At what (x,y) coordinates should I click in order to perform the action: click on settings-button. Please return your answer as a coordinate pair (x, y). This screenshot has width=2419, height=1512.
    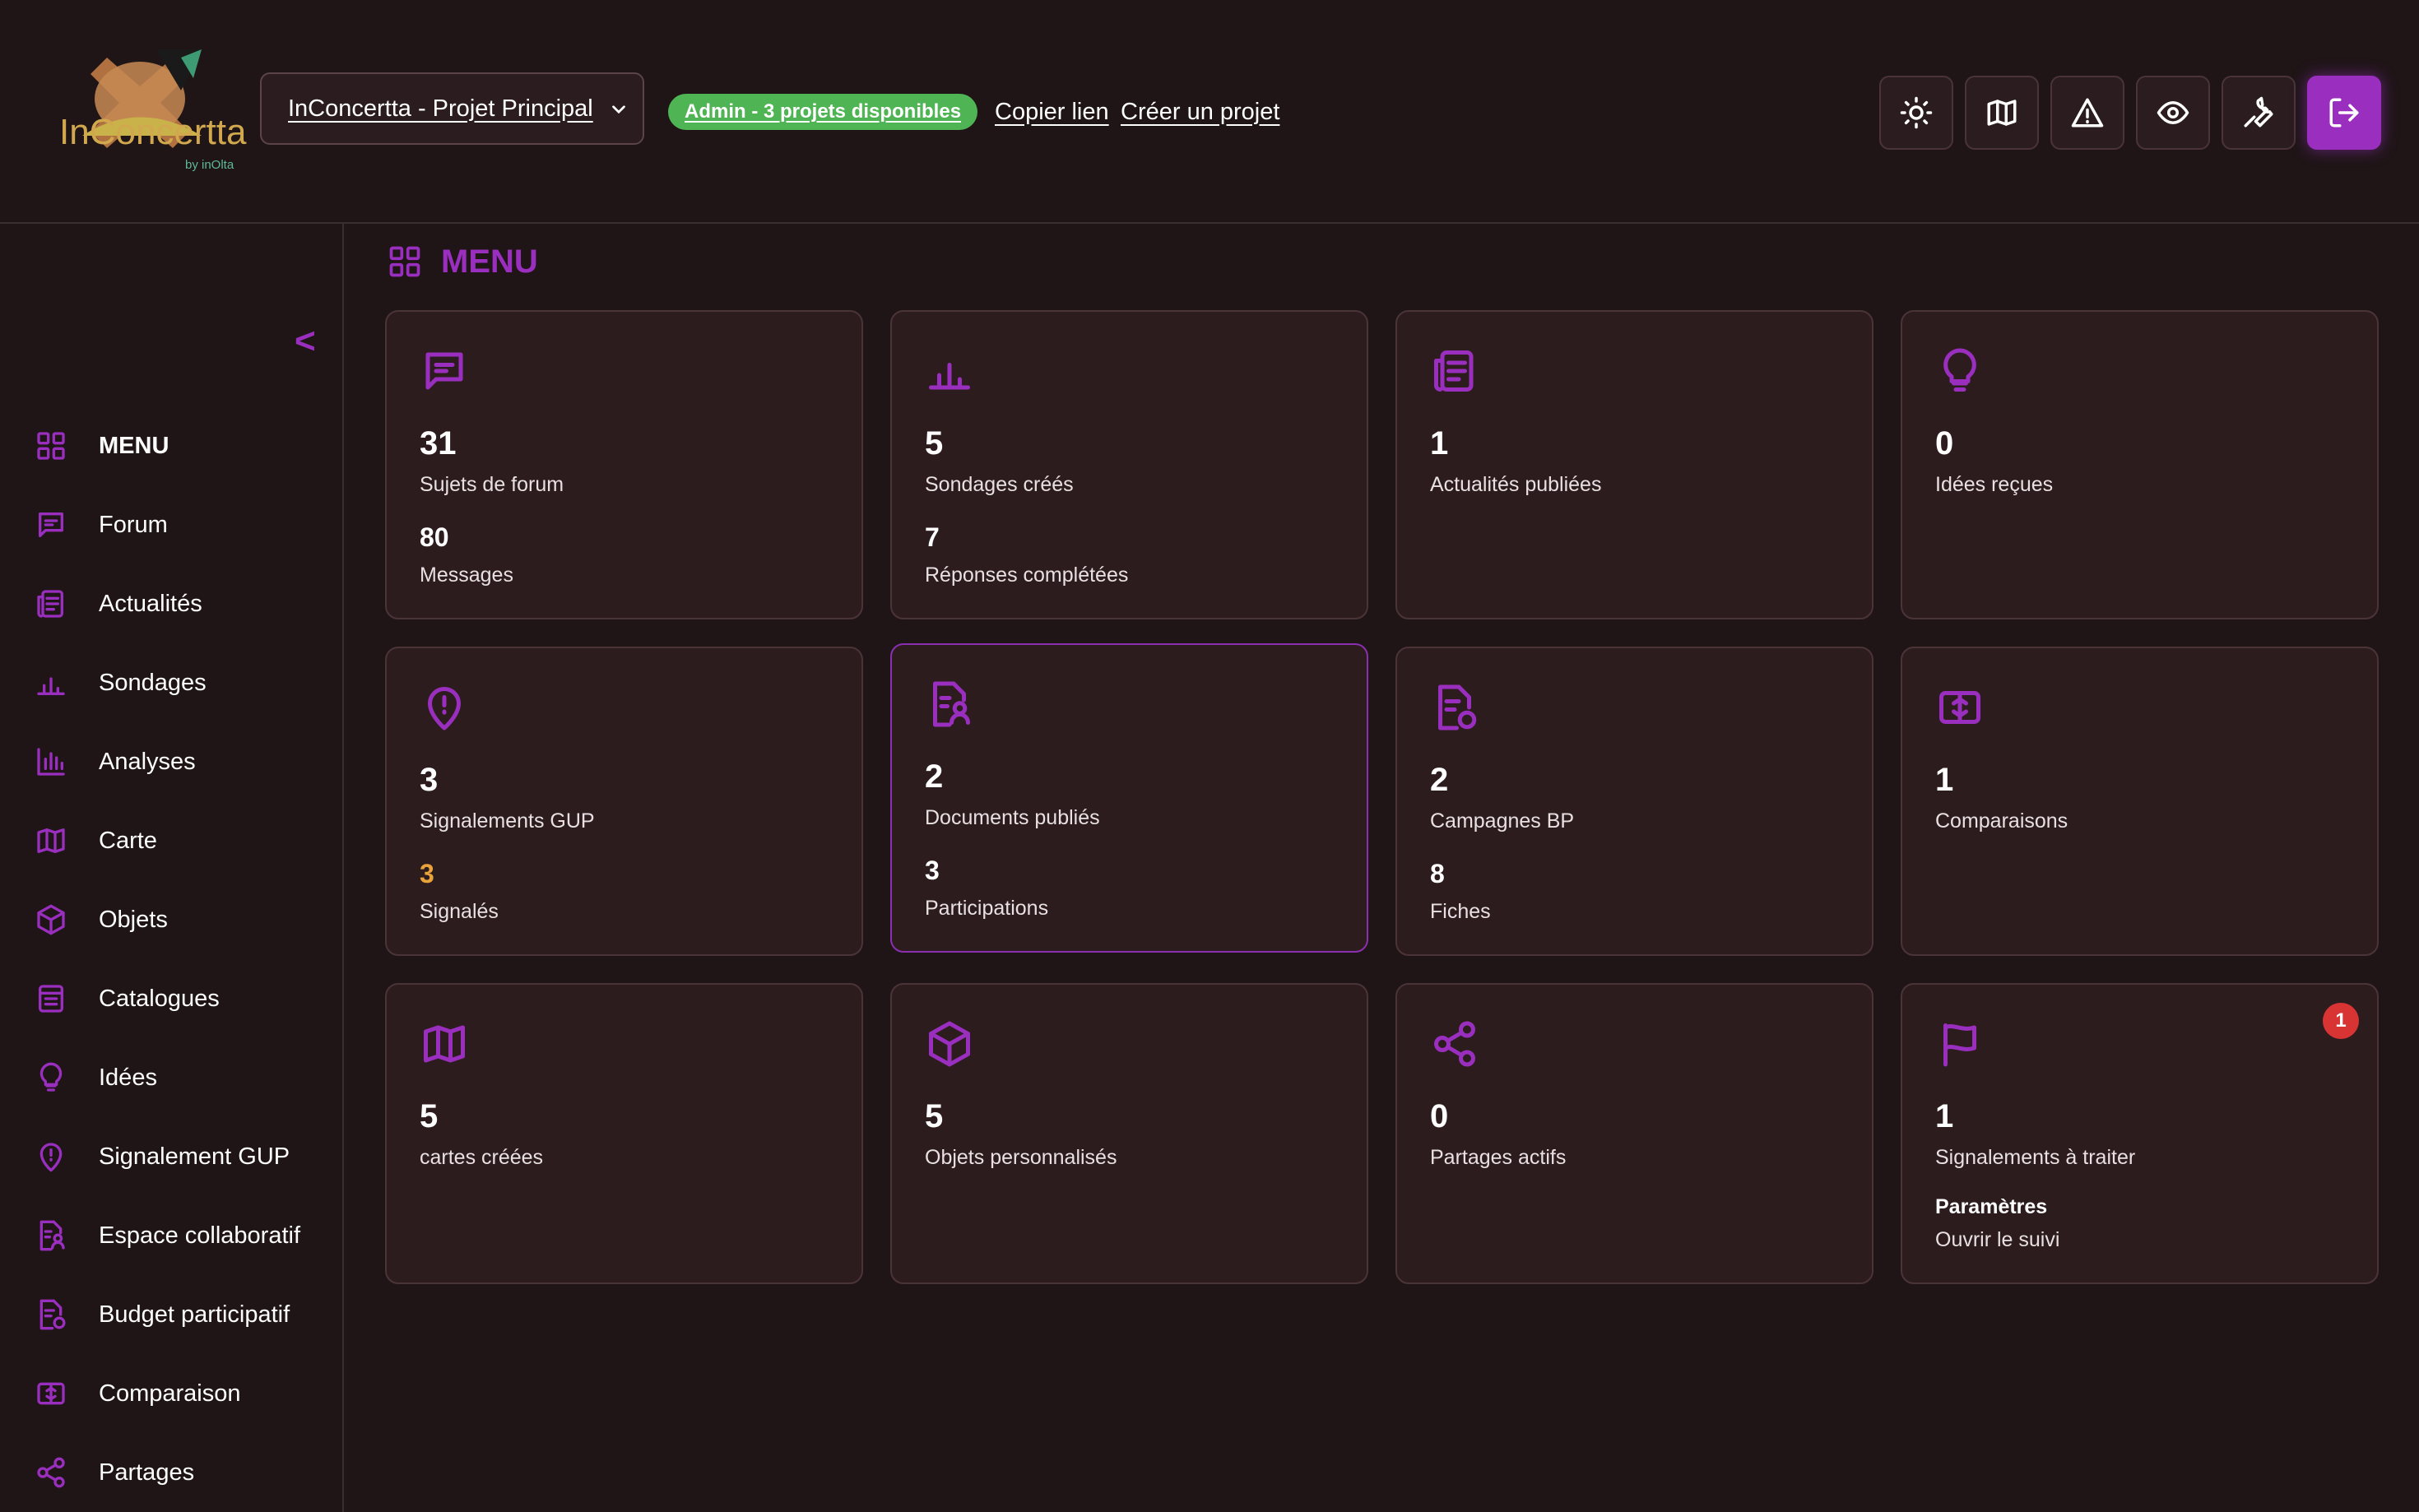
    Looking at the image, I should click on (2259, 113).